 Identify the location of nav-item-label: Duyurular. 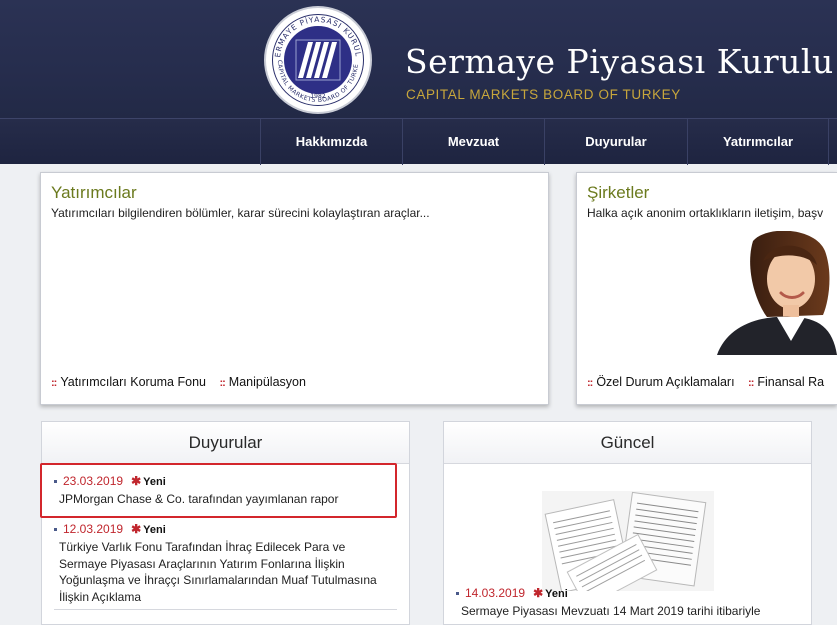
(616, 141).